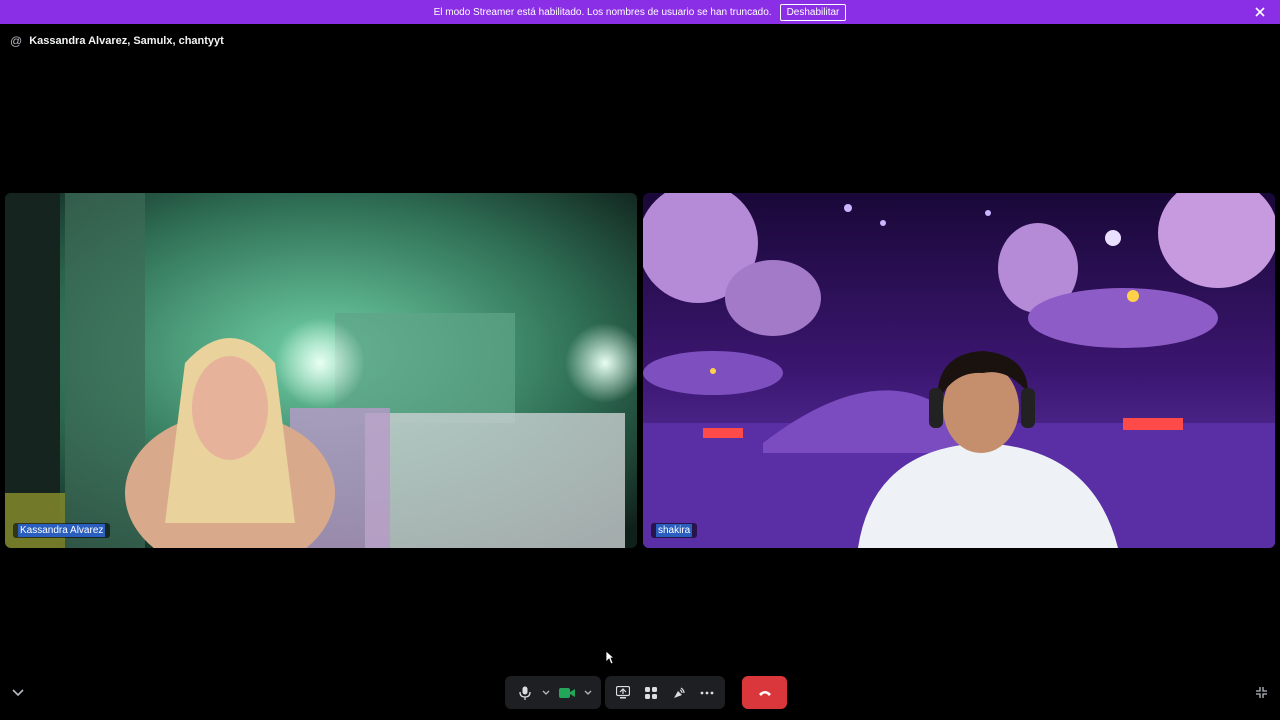 This screenshot has width=1280, height=720. I want to click on microphone-icon, so click(525, 693).